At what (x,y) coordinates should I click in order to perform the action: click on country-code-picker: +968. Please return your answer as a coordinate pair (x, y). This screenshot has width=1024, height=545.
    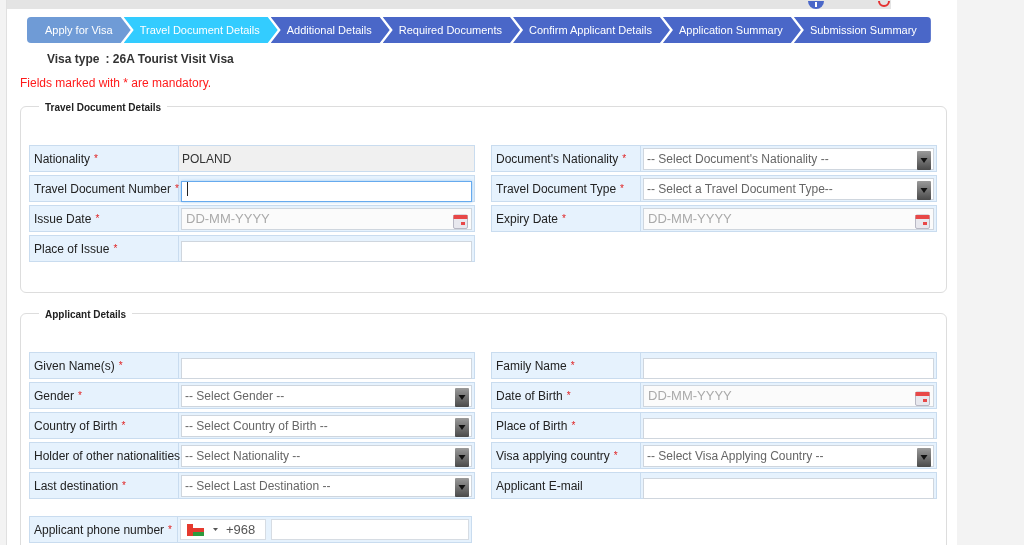
    Looking at the image, I should click on (223, 529).